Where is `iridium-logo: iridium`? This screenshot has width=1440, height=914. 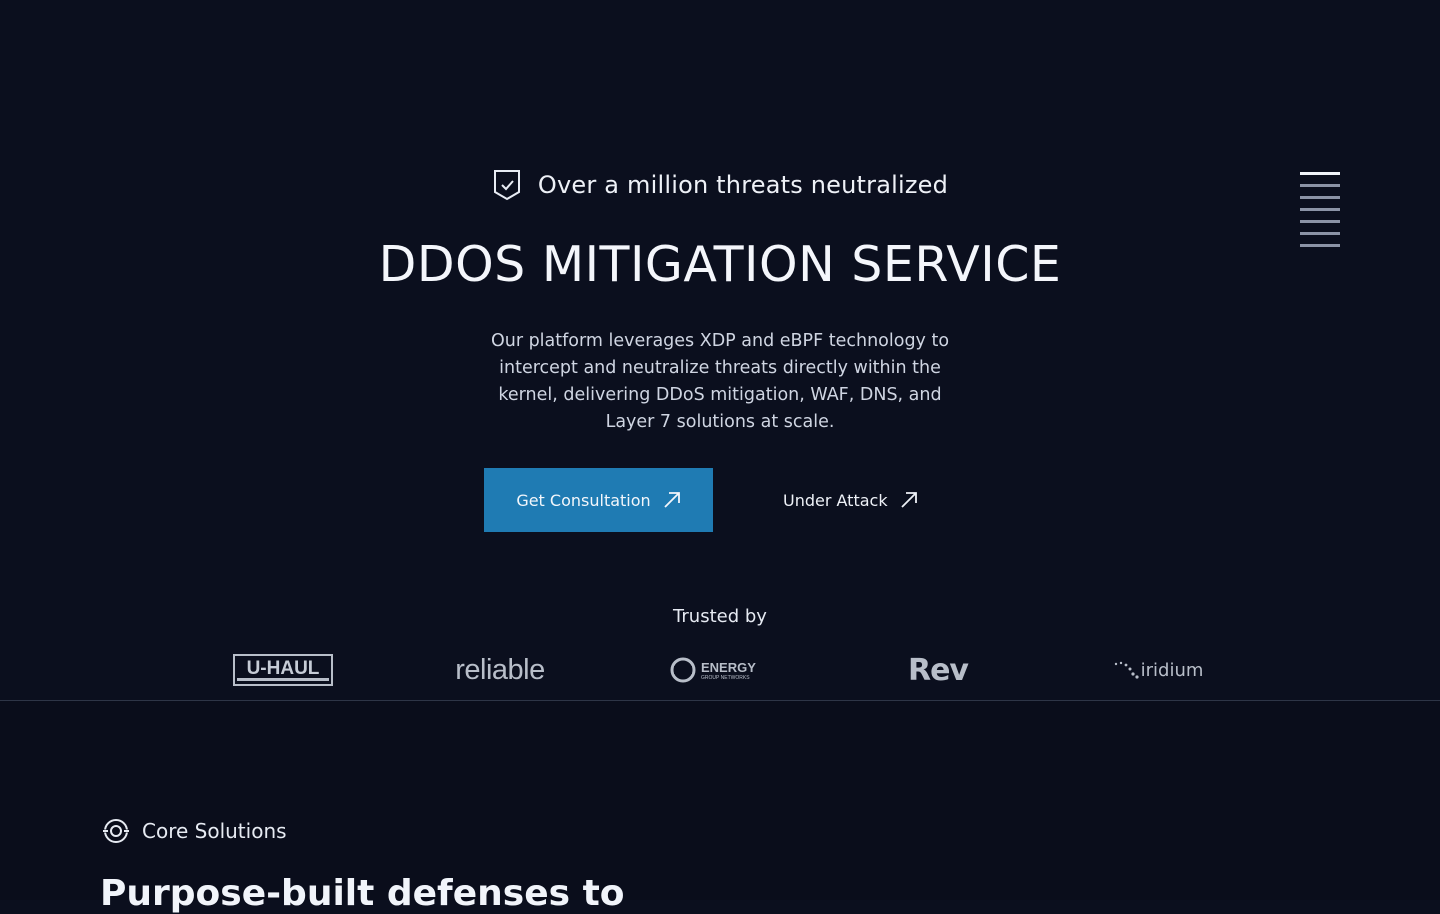
iridium-logo: iridium is located at coordinates (1158, 670).